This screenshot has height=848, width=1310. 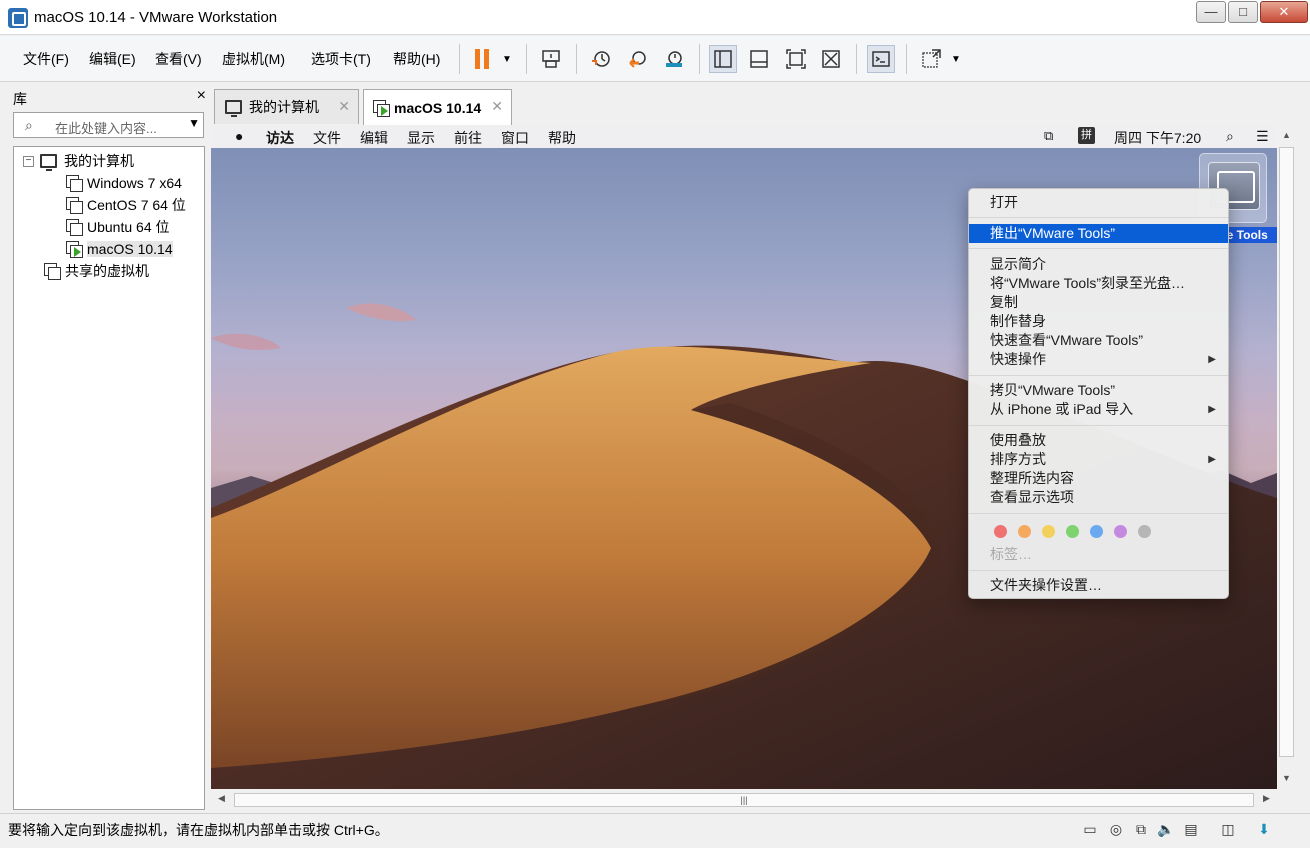 What do you see at coordinates (1191, 829) in the screenshot?
I see `usb-icon: ▤` at bounding box center [1191, 829].